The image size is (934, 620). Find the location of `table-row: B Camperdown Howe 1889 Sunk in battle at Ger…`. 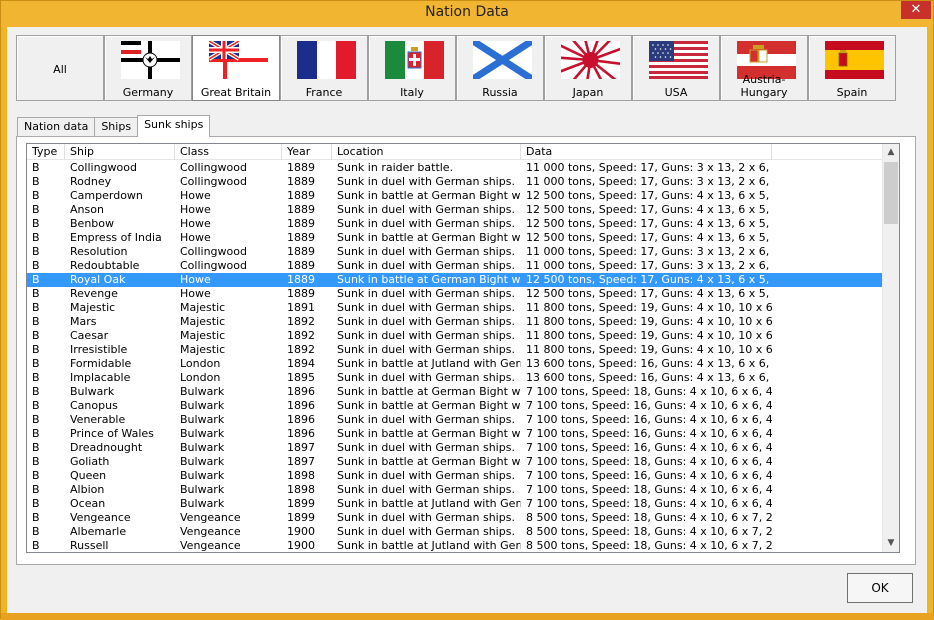

table-row: B Camperdown Howe 1889 Sunk in battle at Ger… is located at coordinates (457, 196).